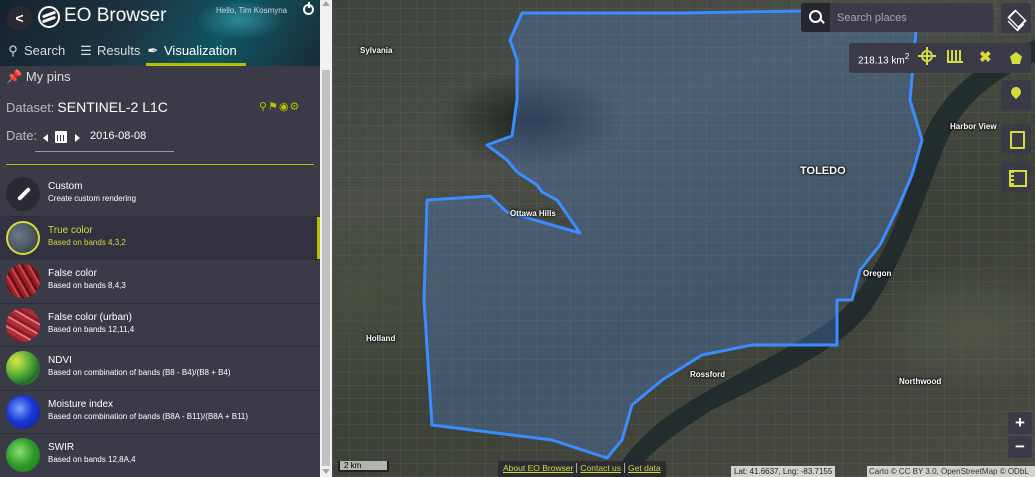  What do you see at coordinates (973, 126) in the screenshot?
I see `map-label-harbor-view: Harbor View` at bounding box center [973, 126].